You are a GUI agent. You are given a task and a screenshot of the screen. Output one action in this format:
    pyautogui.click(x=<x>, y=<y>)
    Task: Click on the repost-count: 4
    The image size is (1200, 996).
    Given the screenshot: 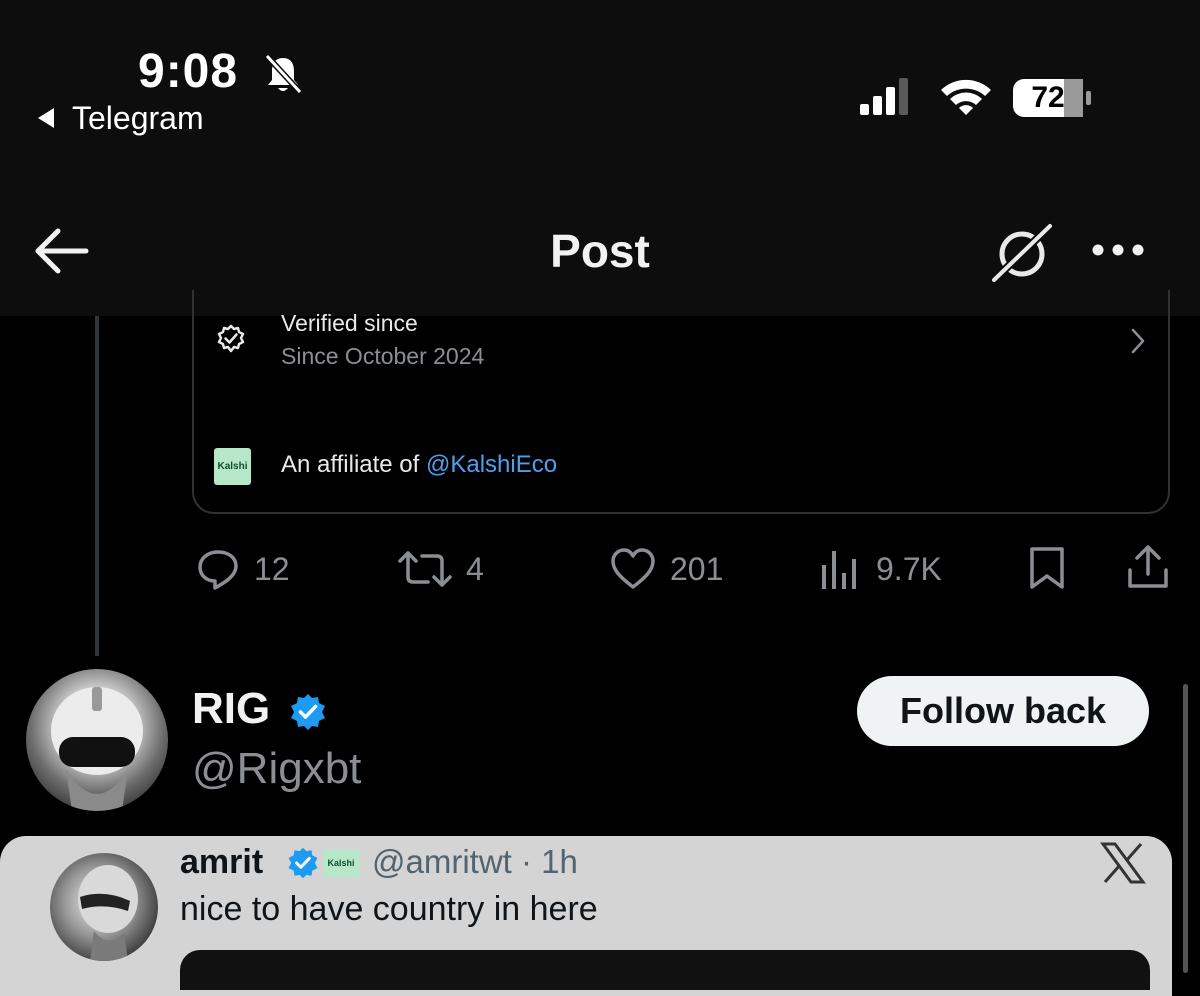 What is the action you would take?
    pyautogui.click(x=475, y=568)
    